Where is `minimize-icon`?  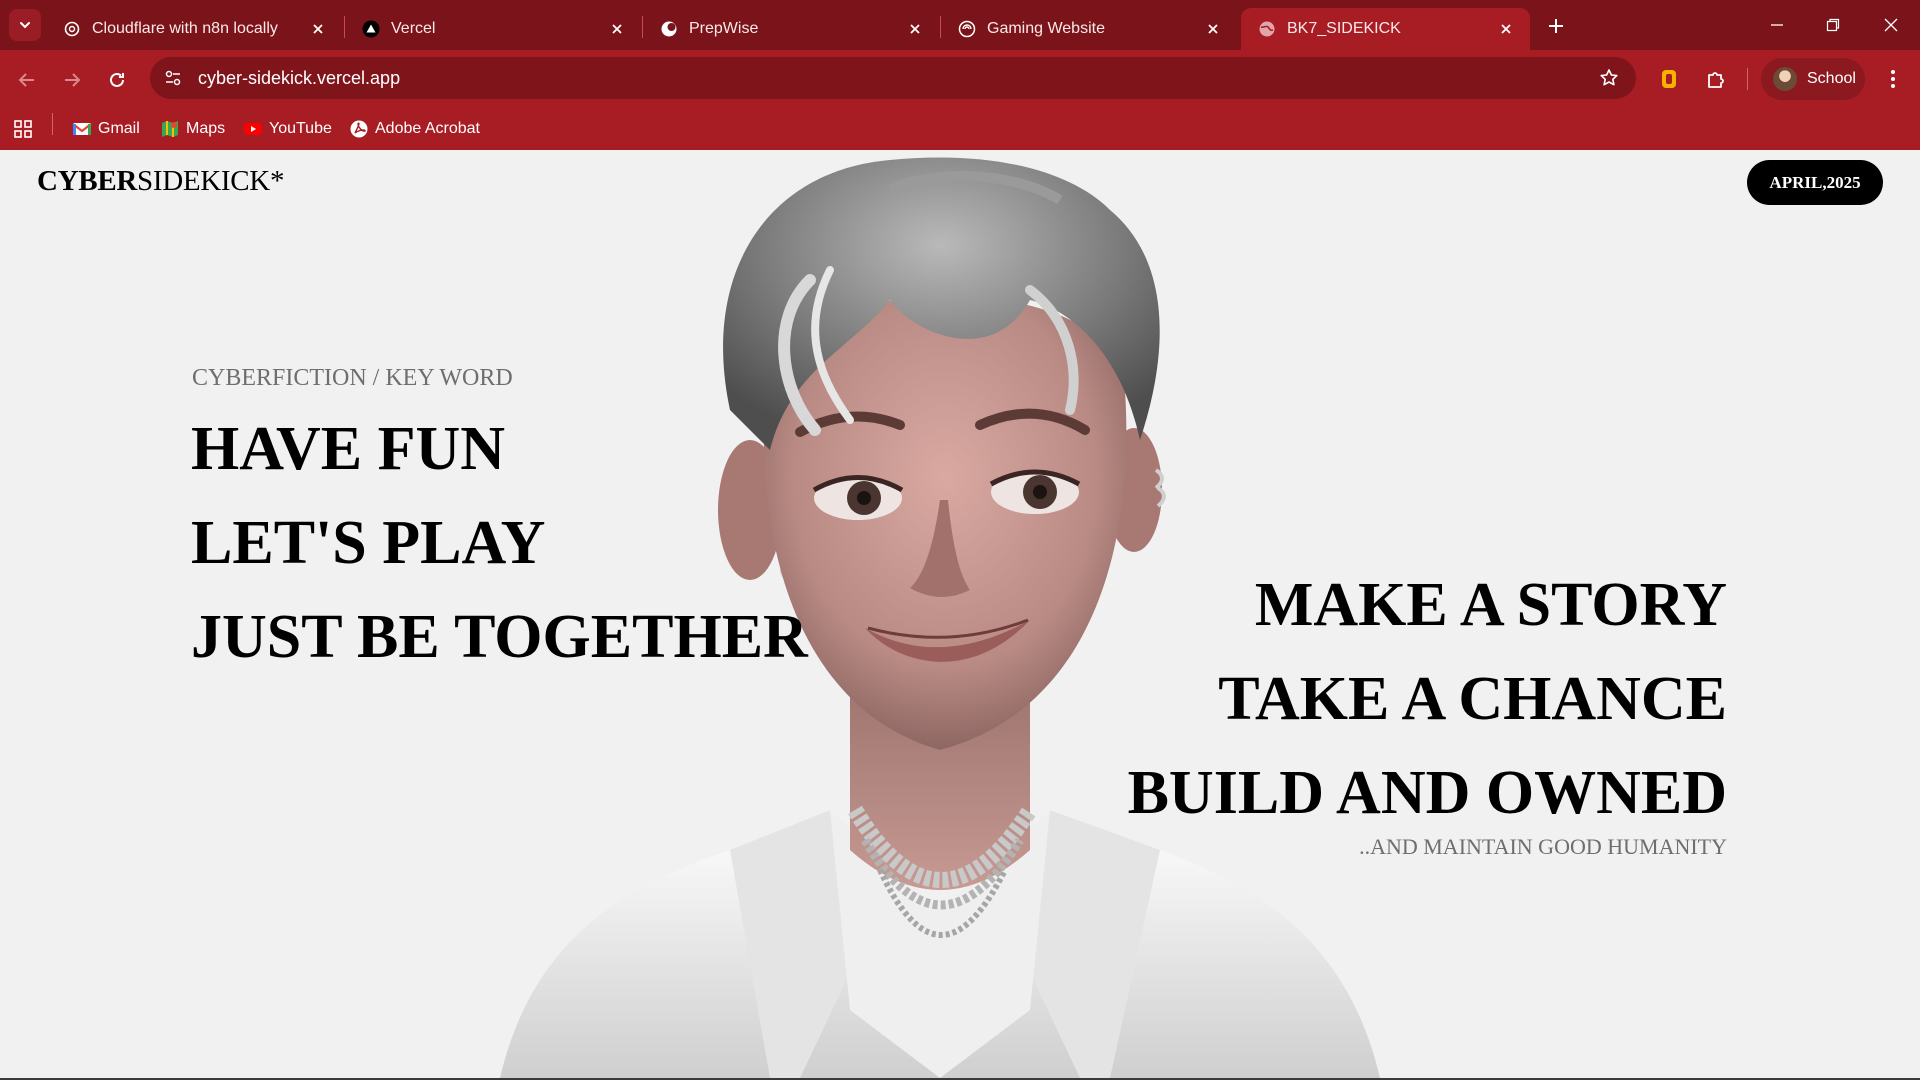 minimize-icon is located at coordinates (1777, 25).